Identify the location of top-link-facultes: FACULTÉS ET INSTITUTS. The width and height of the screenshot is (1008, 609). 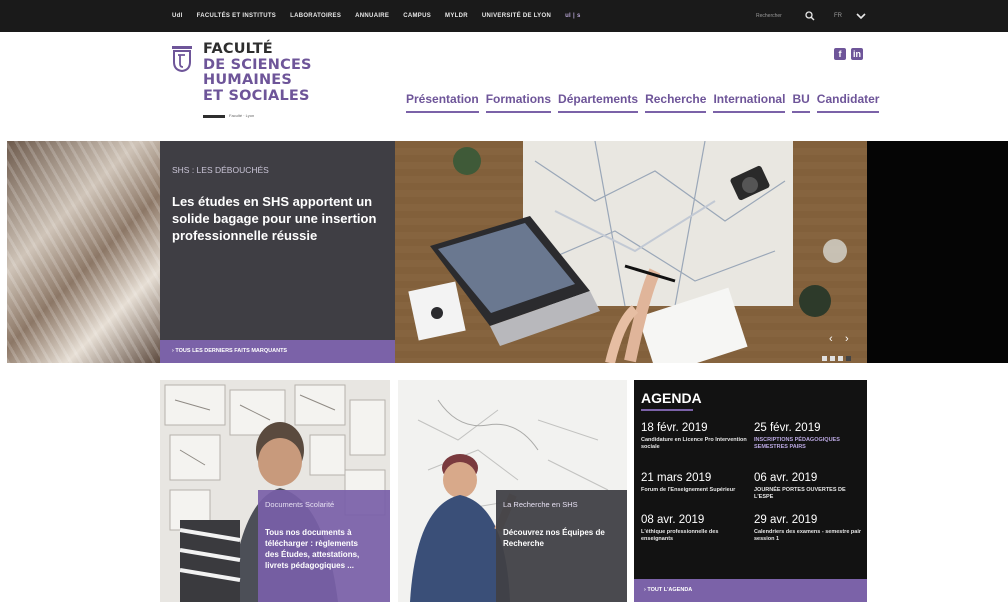
(237, 16).